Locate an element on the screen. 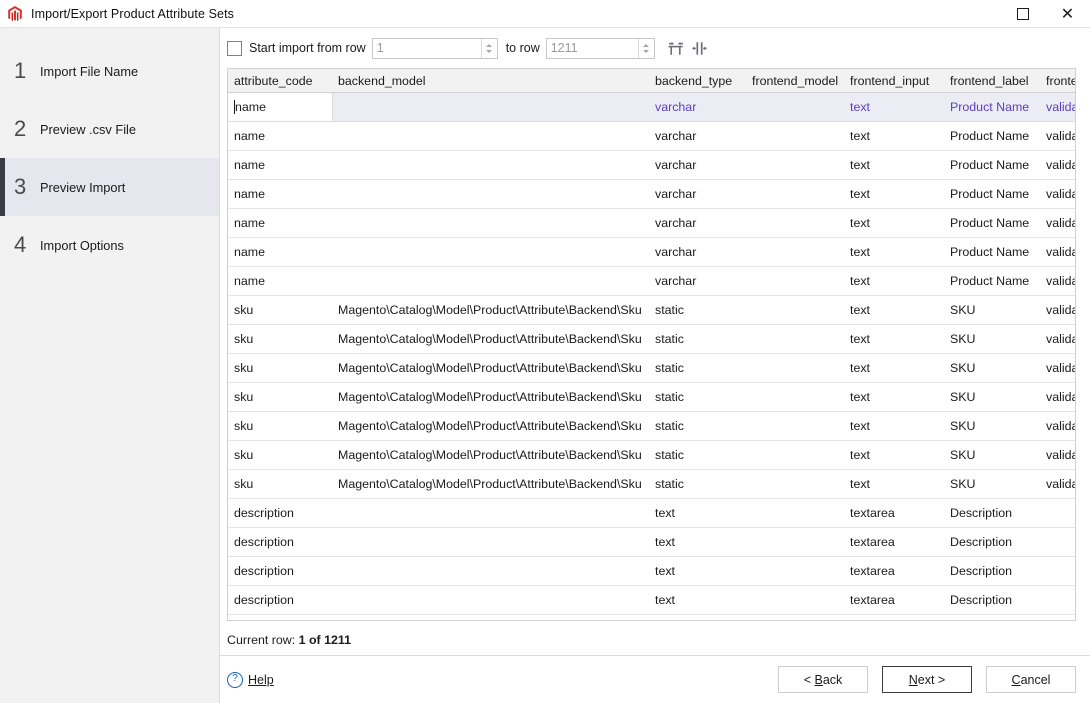  chevron-down-icon is located at coordinates (489, 51).